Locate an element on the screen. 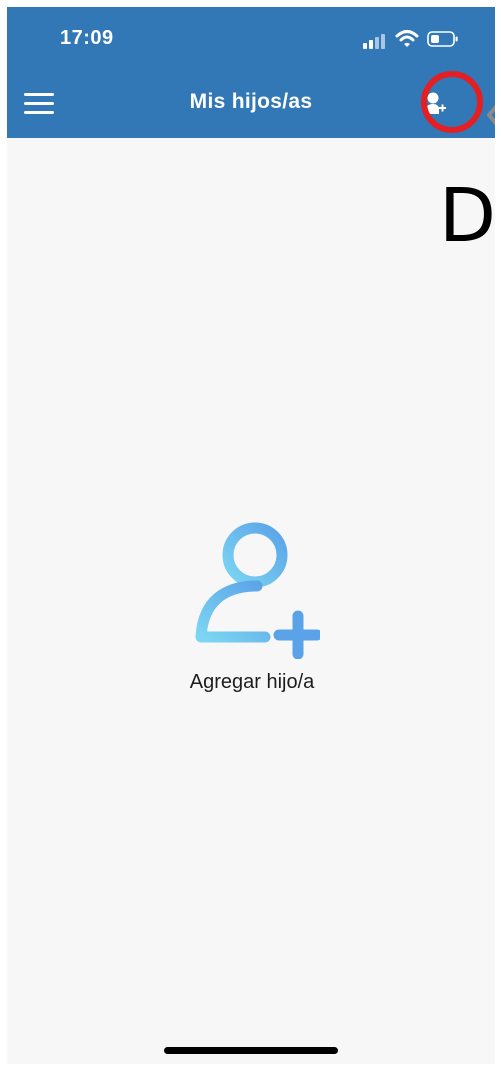 The height and width of the screenshot is (1066, 501). add-child-label: Agregar hijo/a is located at coordinates (252, 682).